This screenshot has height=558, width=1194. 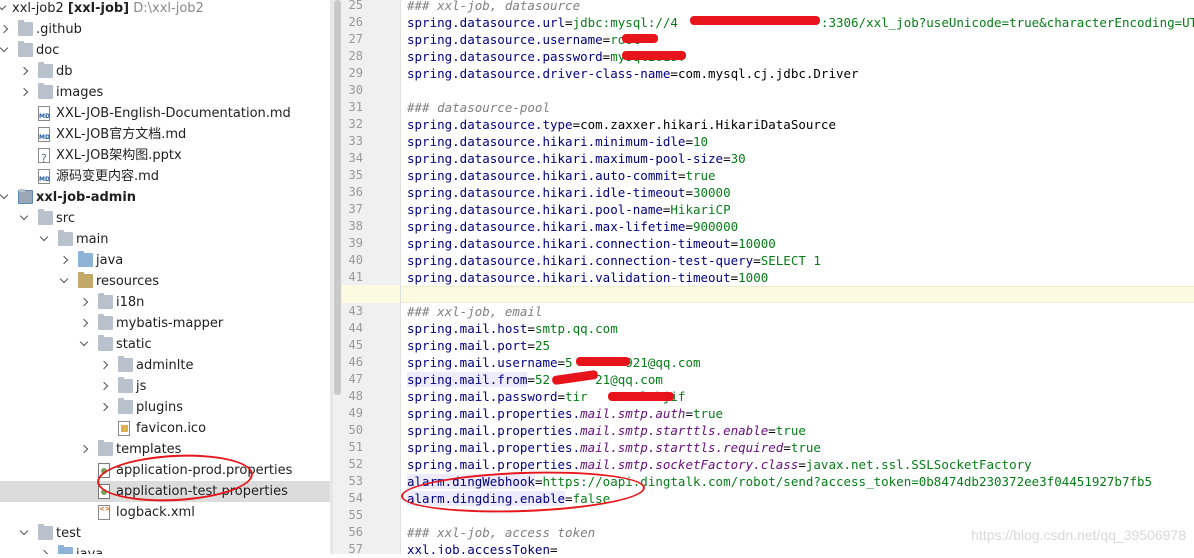 What do you see at coordinates (797, 107) in the screenshot?
I see `code-line: ### datasource-pool` at bounding box center [797, 107].